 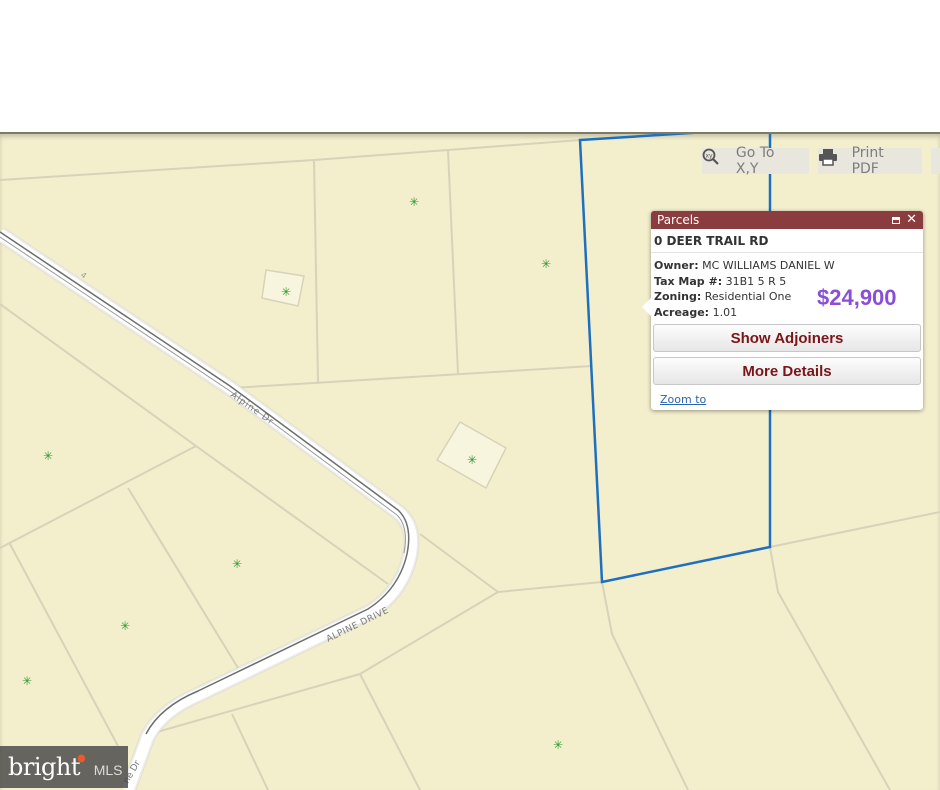 I want to click on go-to-xy-button: xy Go To X,Y, so click(x=755, y=161).